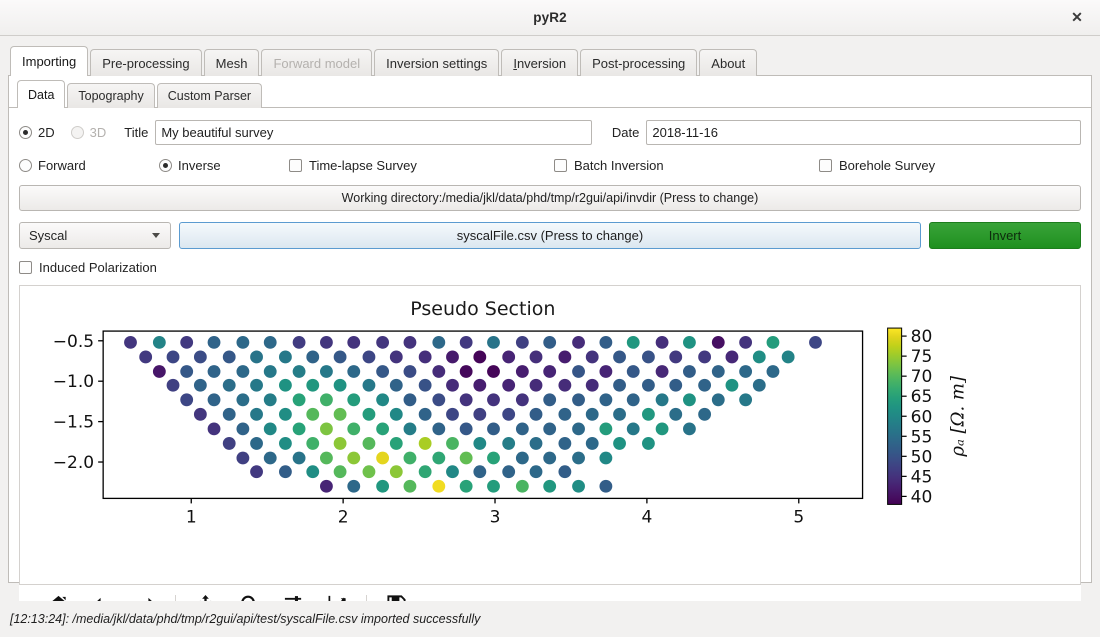 Image resolution: width=1100 pixels, height=637 pixels. Describe the element at coordinates (922, 457) in the screenshot. I see `colorbar-tick-label: 50` at that location.